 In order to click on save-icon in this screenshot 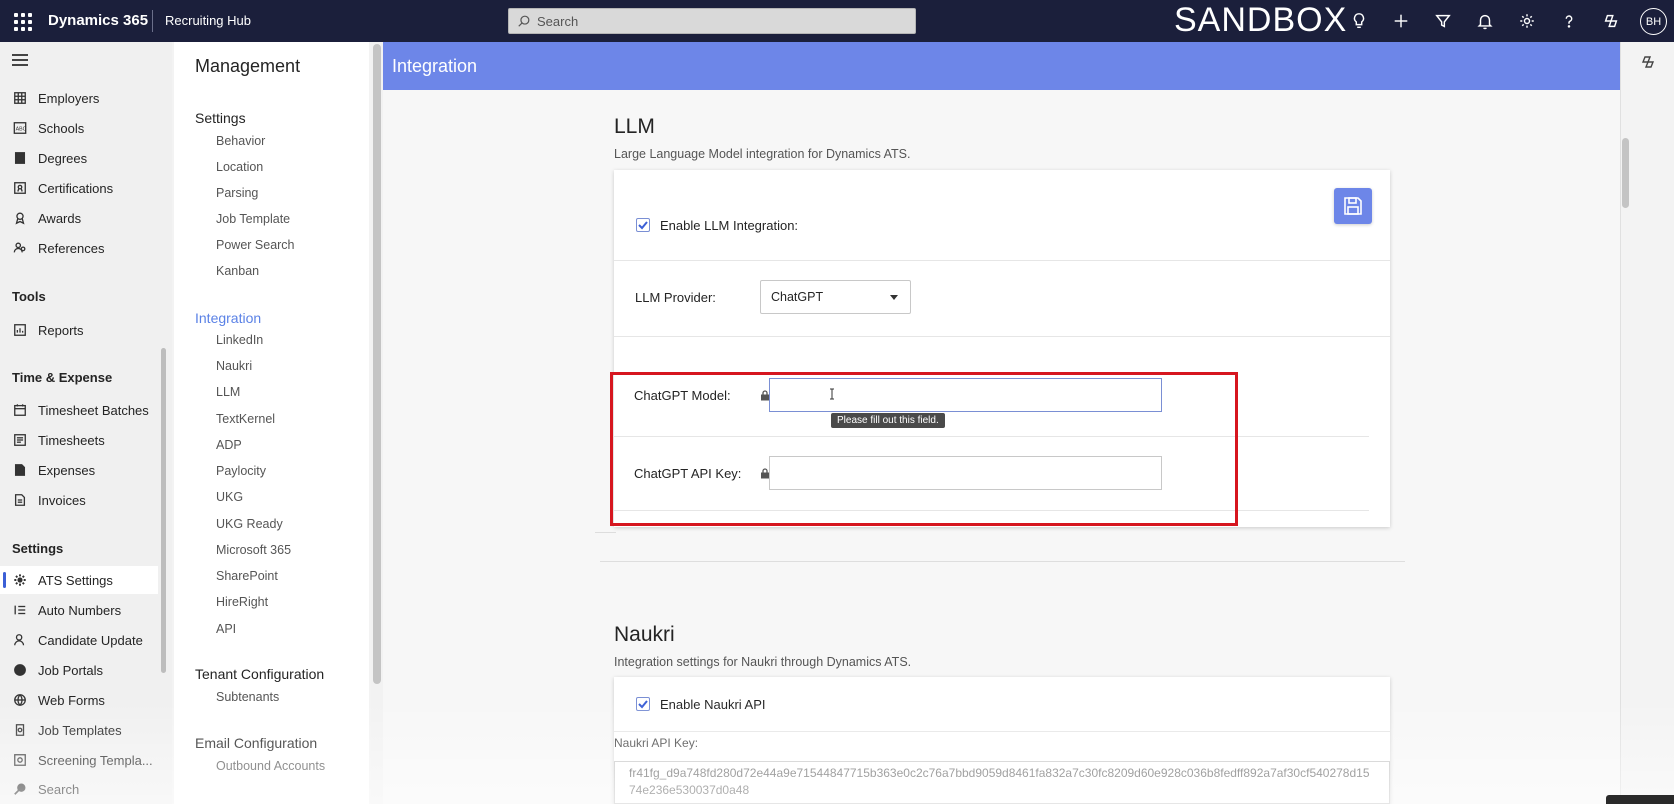, I will do `click(1353, 206)`.